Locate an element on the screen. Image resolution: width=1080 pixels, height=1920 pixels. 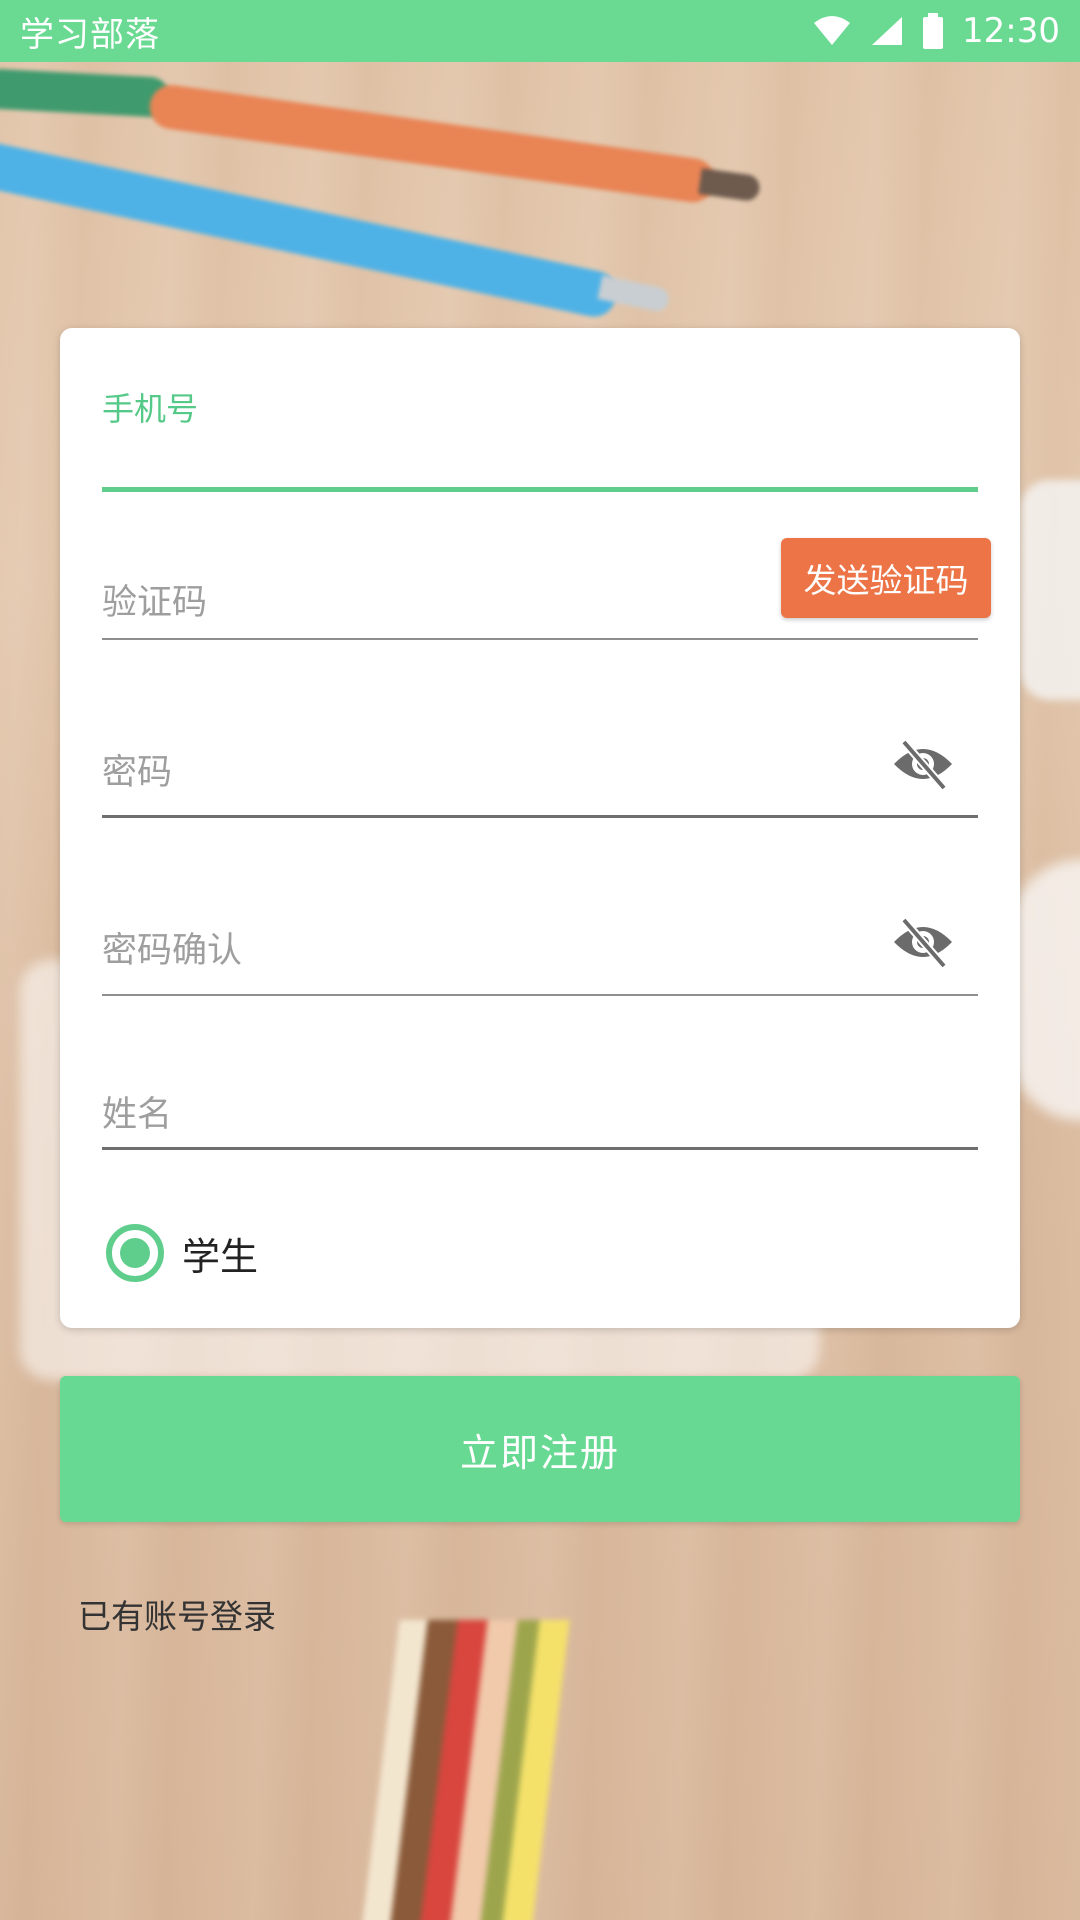
background-pencil-orange-tip is located at coordinates (730, 185).